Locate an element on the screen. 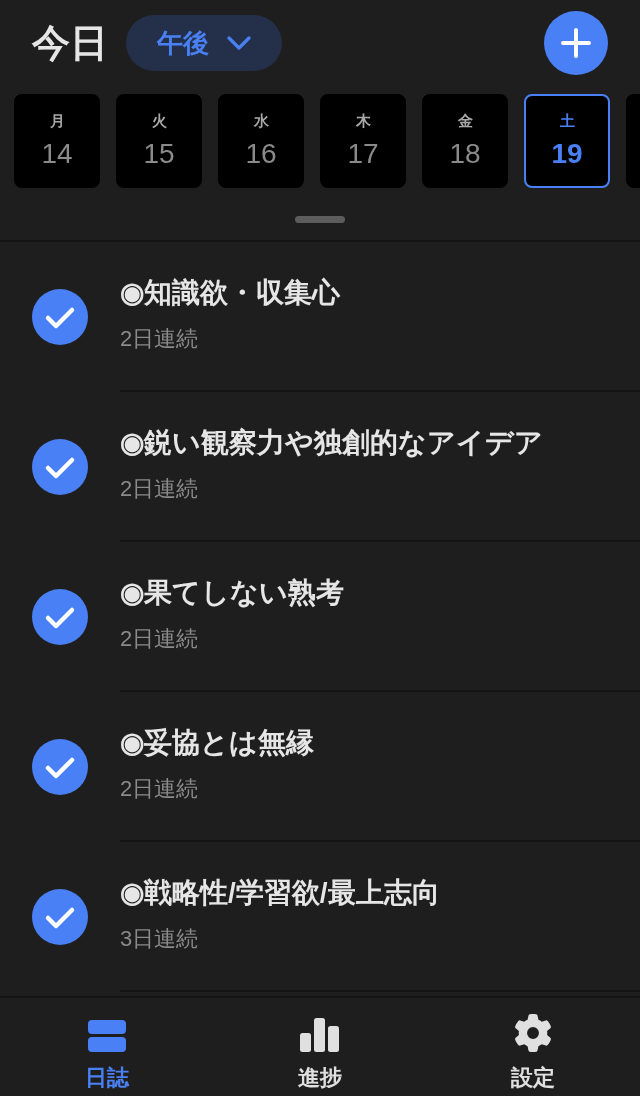 This screenshot has width=640, height=1096. habit-title: ◉妥協とは無縁 is located at coordinates (217, 743).